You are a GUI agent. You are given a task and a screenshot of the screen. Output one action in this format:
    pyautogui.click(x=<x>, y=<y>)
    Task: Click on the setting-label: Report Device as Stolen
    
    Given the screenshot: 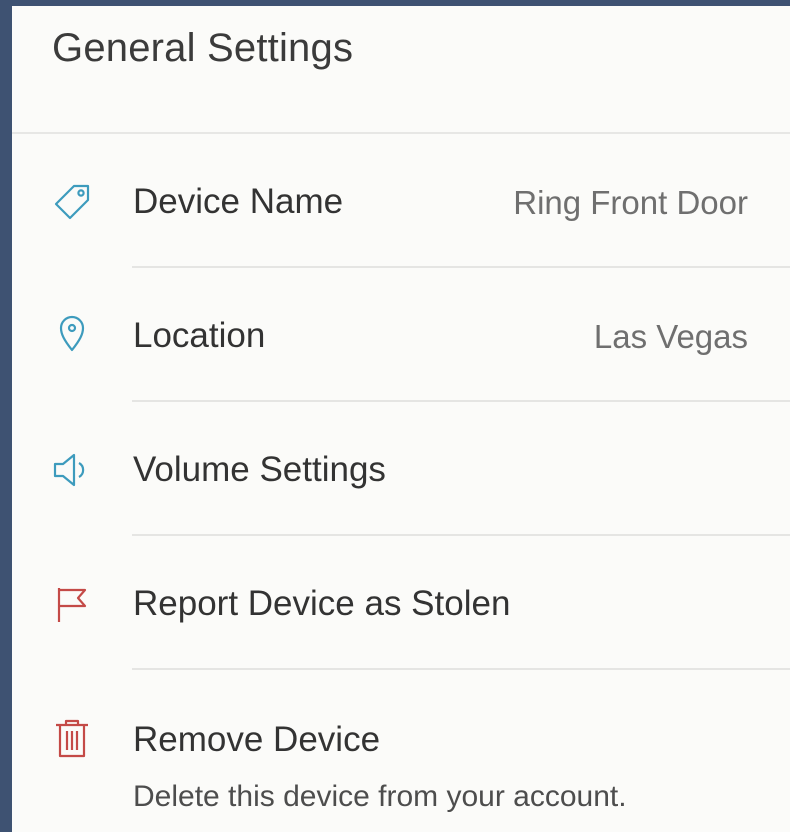 What is the action you would take?
    pyautogui.click(x=322, y=603)
    